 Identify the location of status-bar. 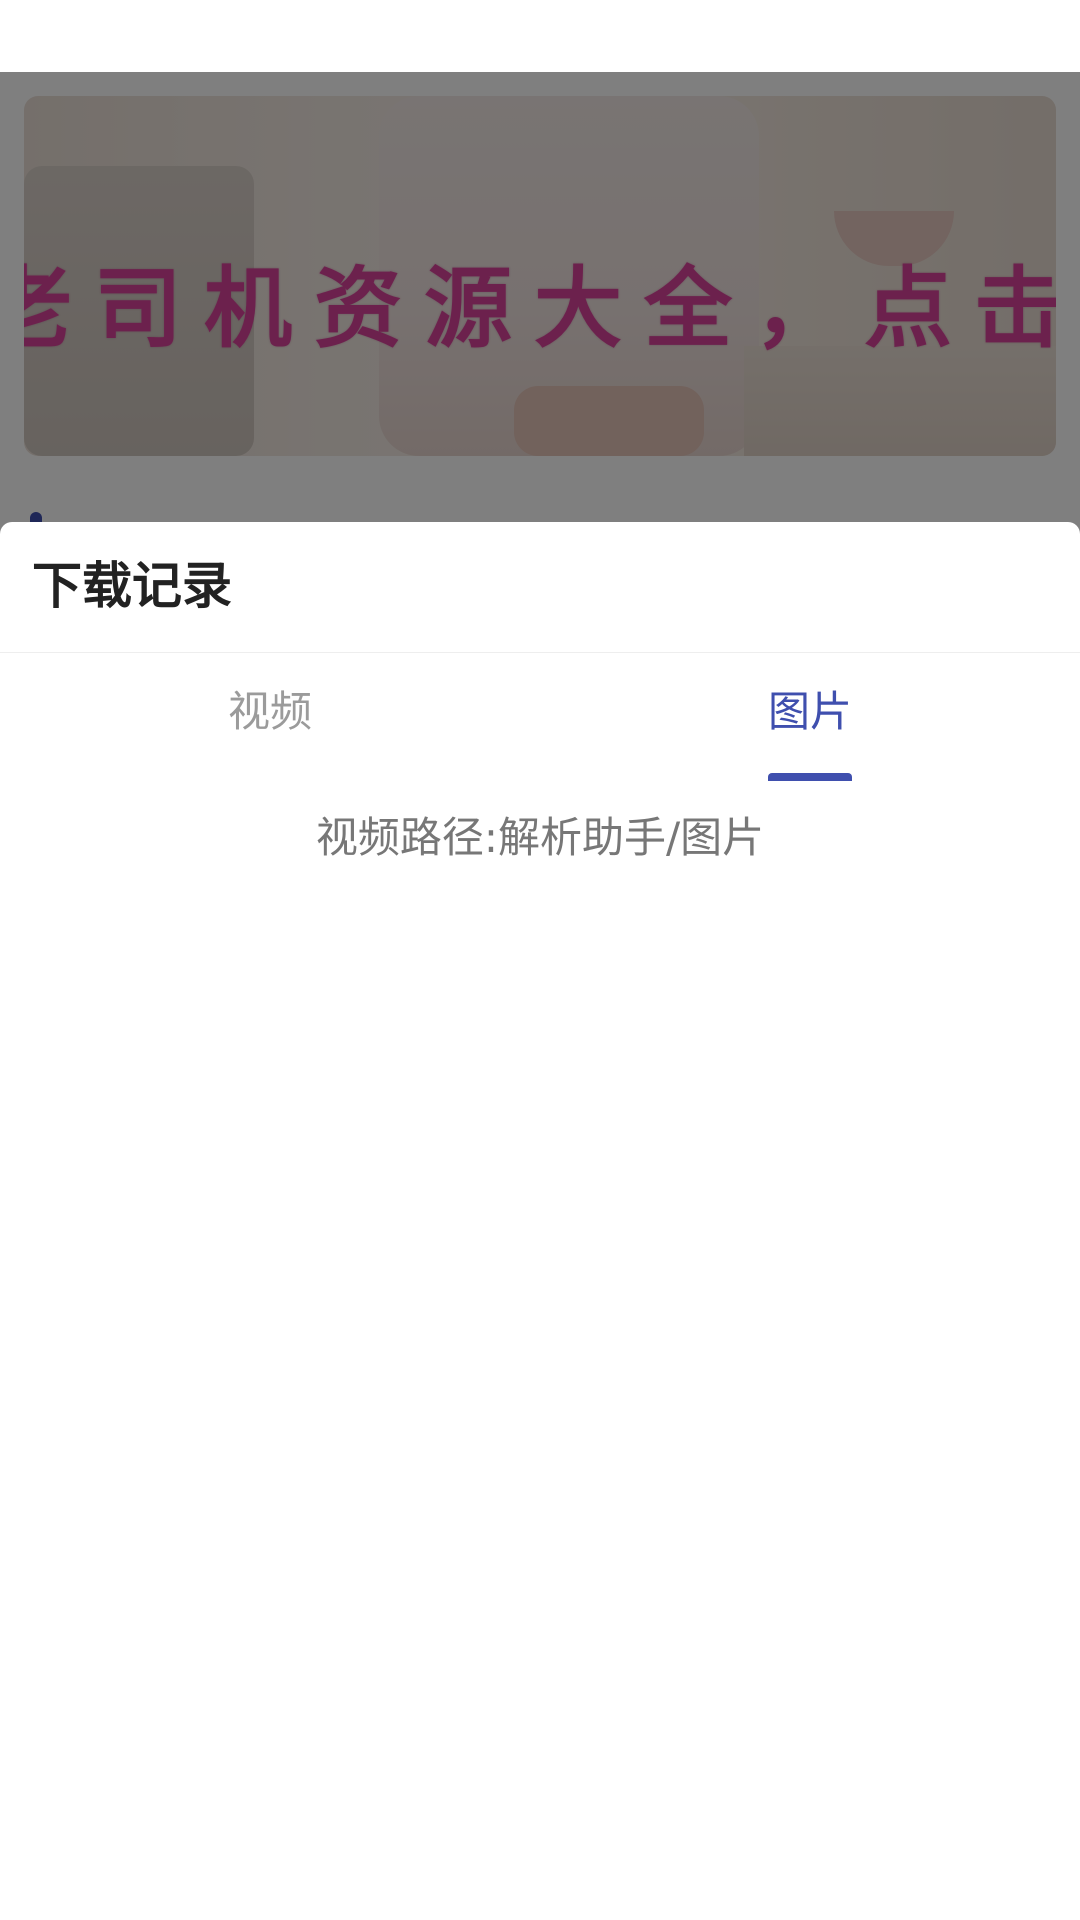
(540, 36).